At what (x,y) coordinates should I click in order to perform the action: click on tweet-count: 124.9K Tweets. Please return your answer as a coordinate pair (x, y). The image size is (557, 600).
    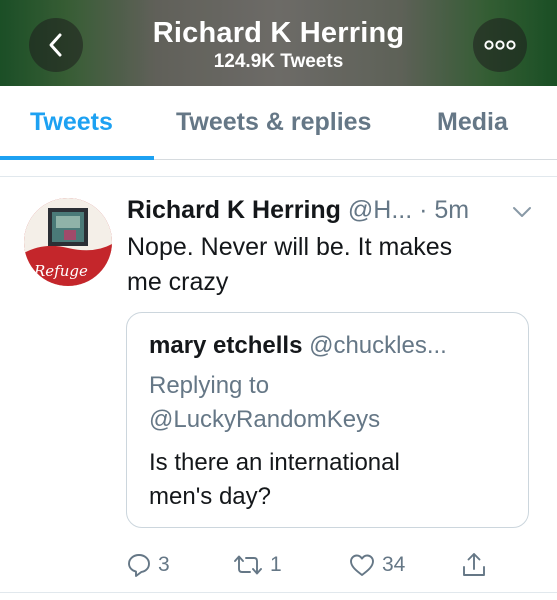
    Looking at the image, I should click on (278, 61).